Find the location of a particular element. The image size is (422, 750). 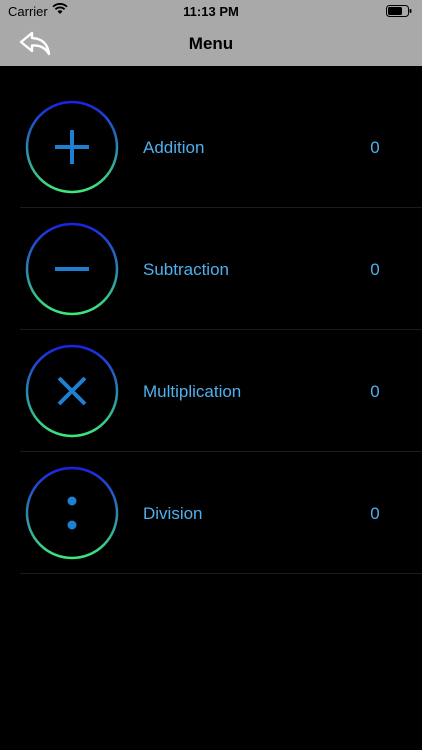

status-time: 11:13 PM is located at coordinates (211, 11).